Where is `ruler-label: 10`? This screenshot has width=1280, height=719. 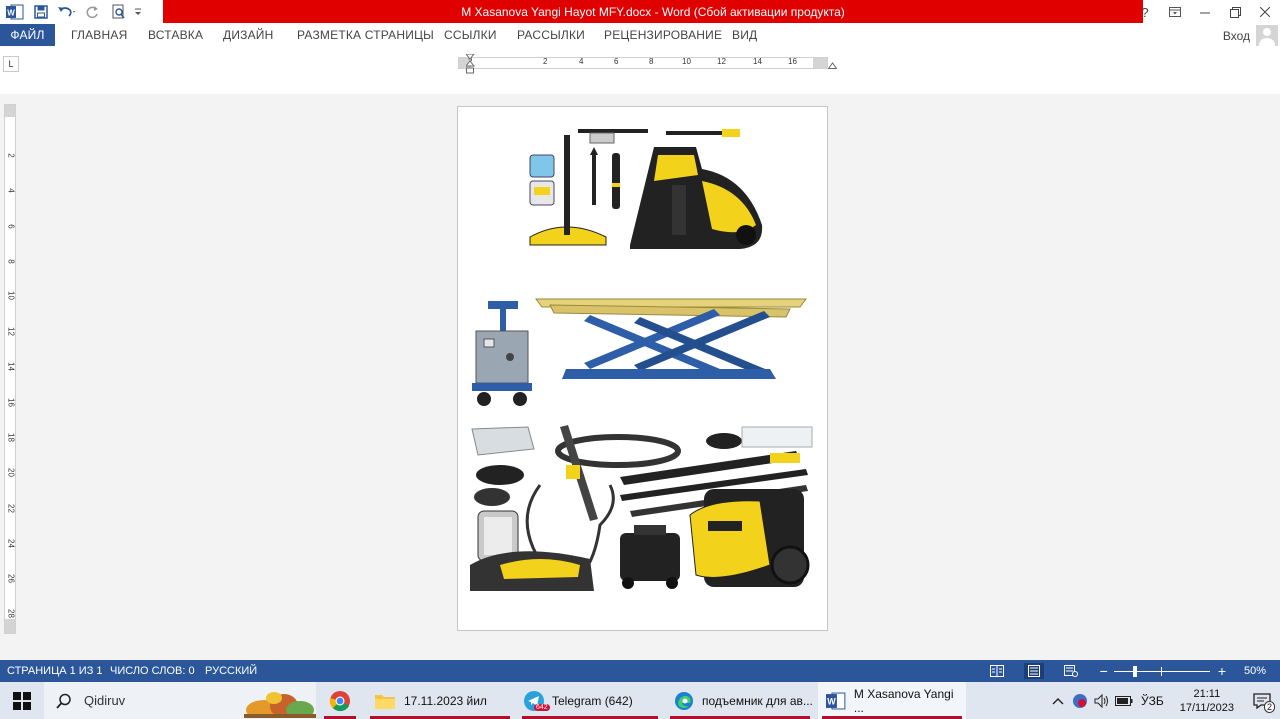 ruler-label: 10 is located at coordinates (11, 295).